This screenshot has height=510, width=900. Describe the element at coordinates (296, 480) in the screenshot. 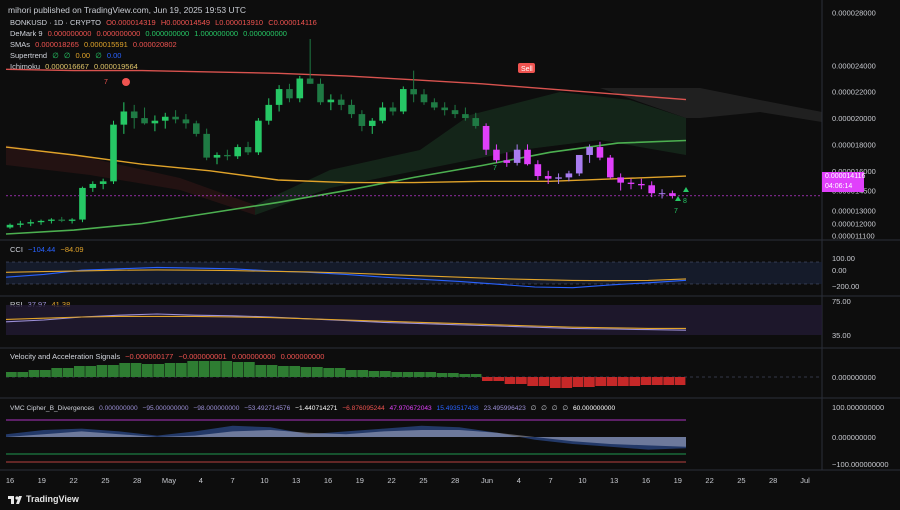

I see `x-tick-label: 13` at that location.